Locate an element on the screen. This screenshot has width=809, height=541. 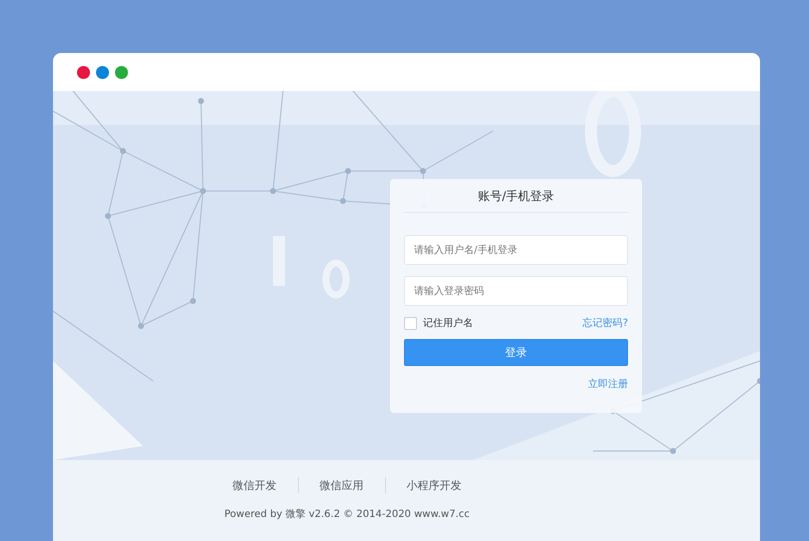
input-field: 请输入用户名/手机登录 is located at coordinates (516, 250).